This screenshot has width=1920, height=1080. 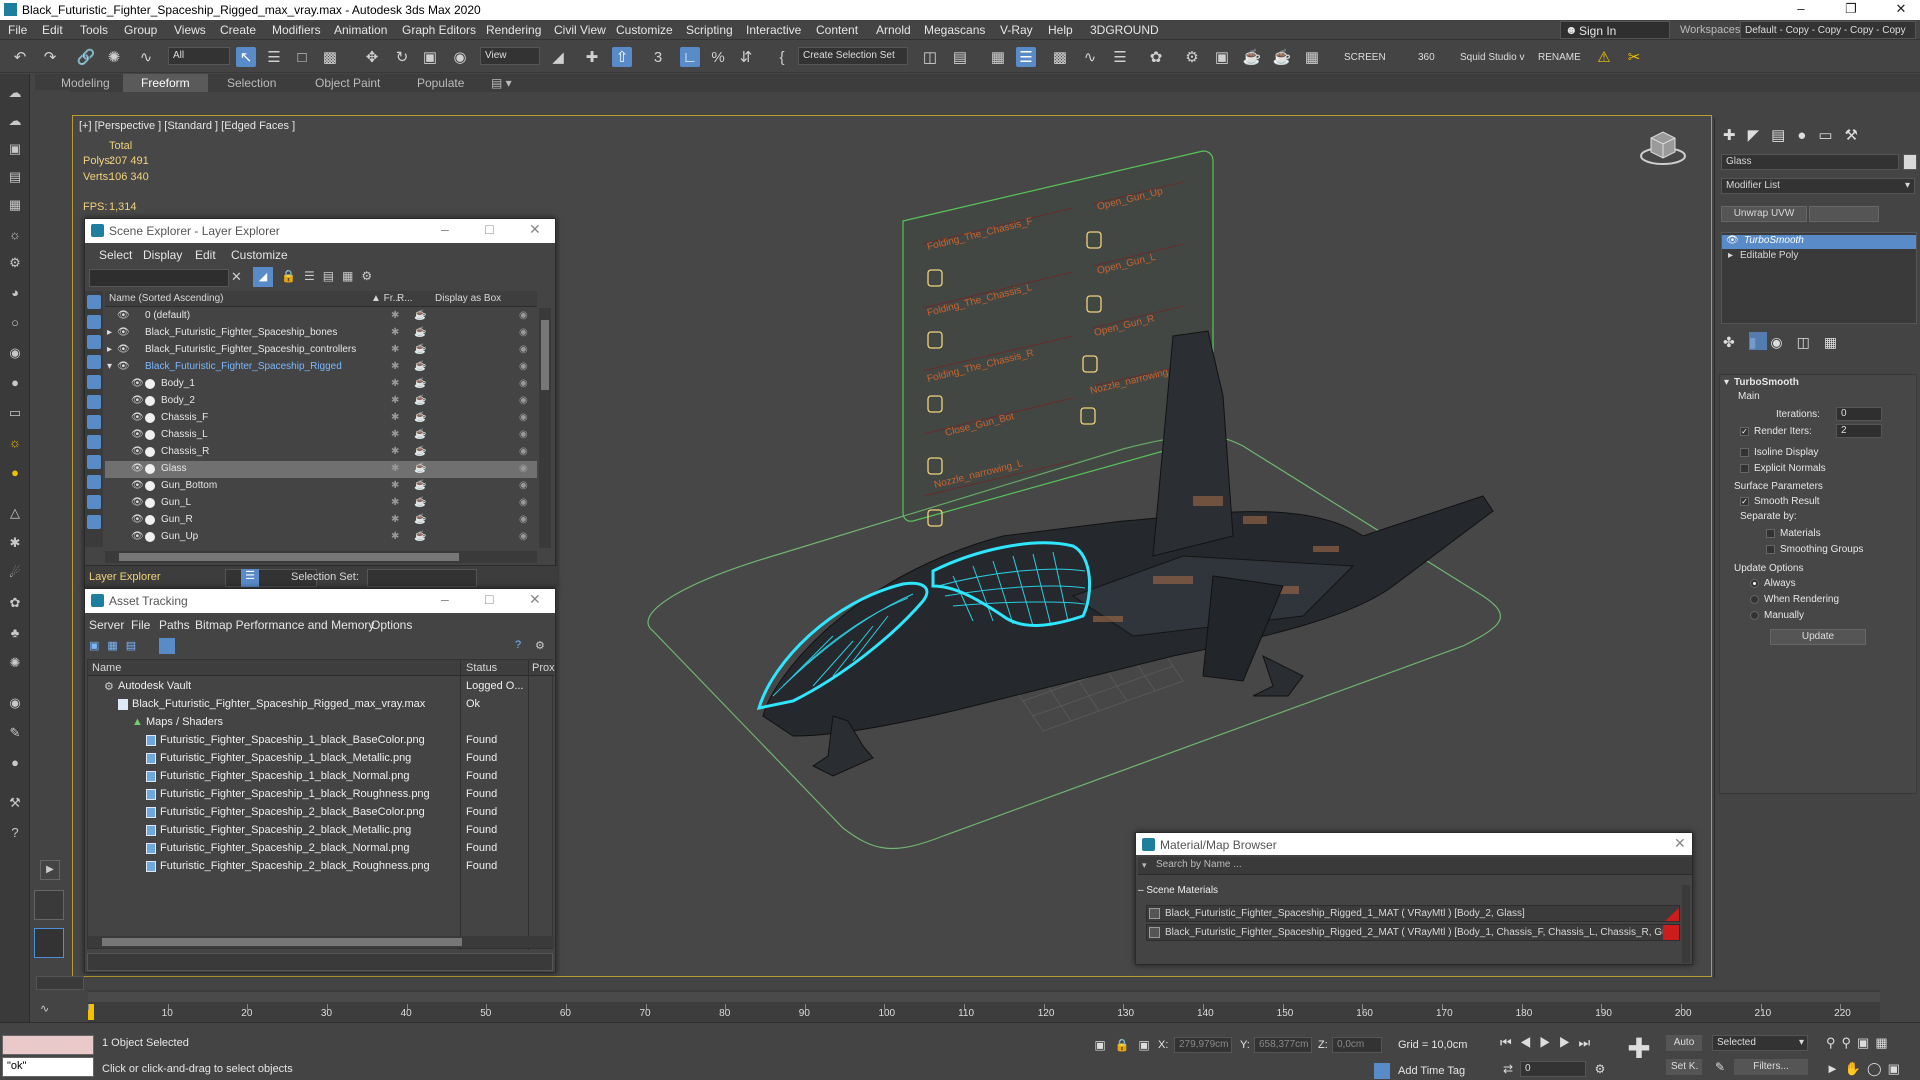 I want to click on display-bones-icon, so click(x=94, y=462).